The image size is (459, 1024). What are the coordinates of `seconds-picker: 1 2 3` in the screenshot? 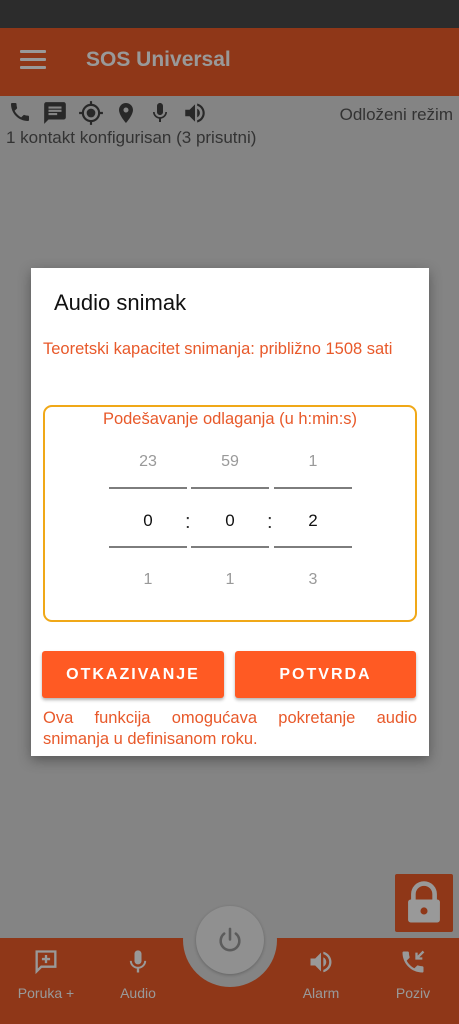 It's located at (313, 527).